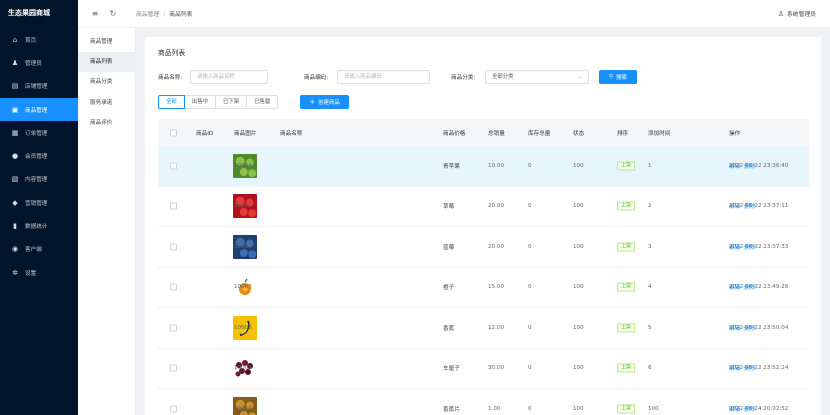 Image resolution: width=830 pixels, height=415 pixels. What do you see at coordinates (205, 133) in the screenshot?
I see `column-header-0: 商品ID` at bounding box center [205, 133].